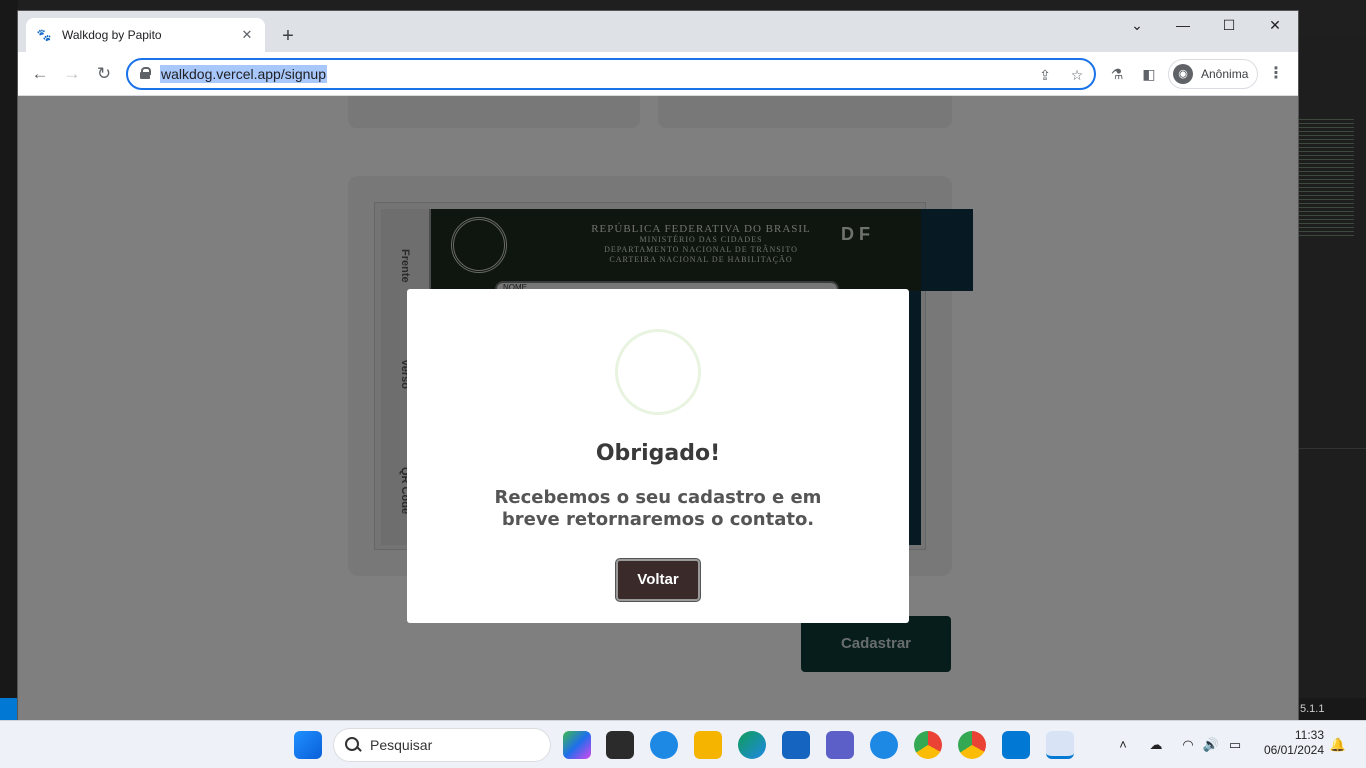 Image resolution: width=1366 pixels, height=768 pixels. I want to click on modal-title: Obrigado!, so click(658, 453).